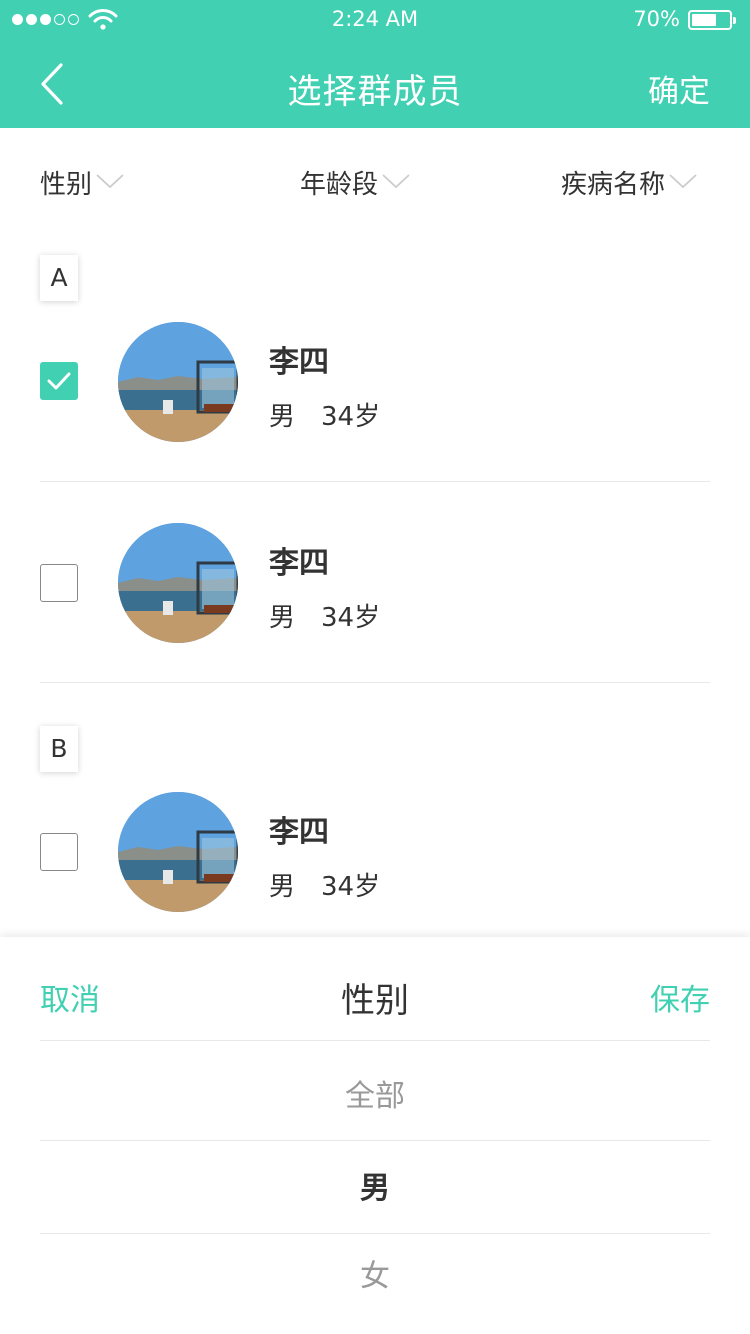  I want to click on sheet-header: 取消 性别 保存, so click(375, 989).